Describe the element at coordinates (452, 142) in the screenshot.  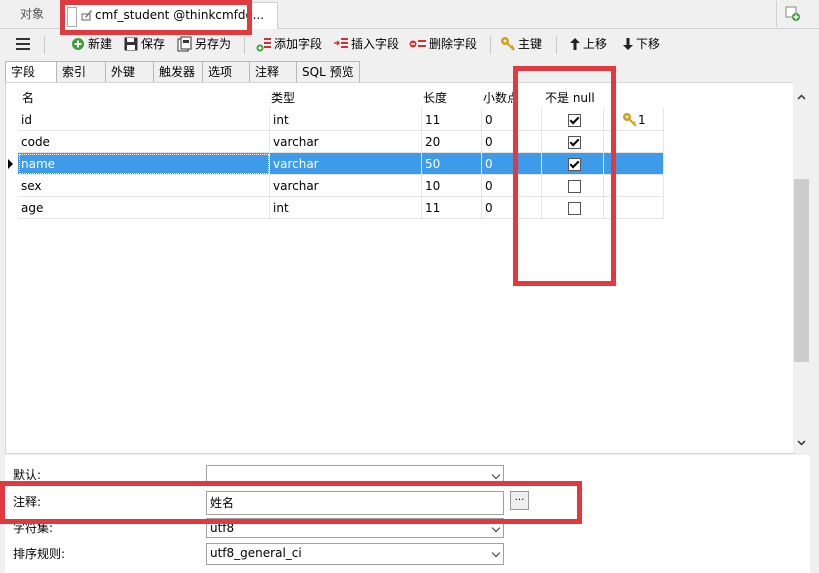
I see `cell-length: 20` at that location.